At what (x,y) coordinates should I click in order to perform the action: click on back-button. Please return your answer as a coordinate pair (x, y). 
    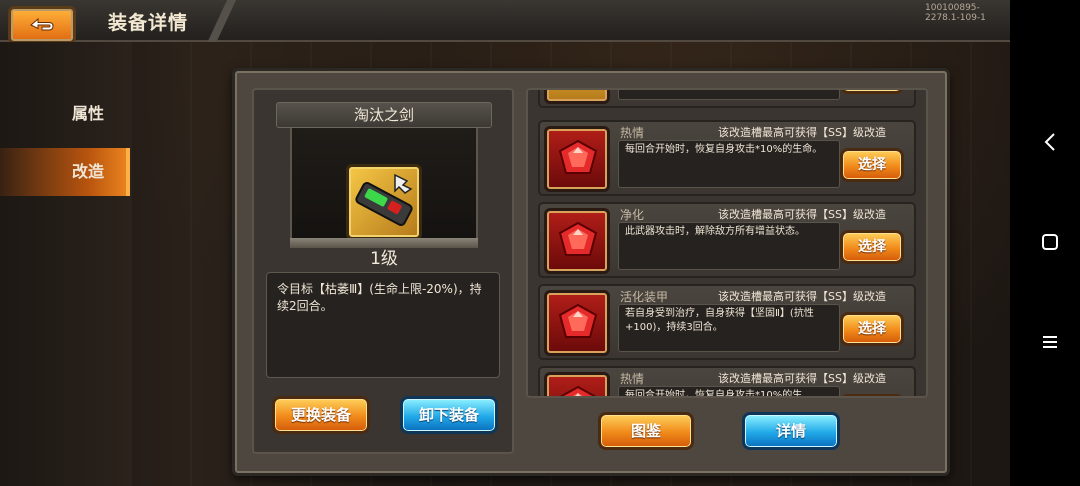
    Looking at the image, I should click on (42, 25).